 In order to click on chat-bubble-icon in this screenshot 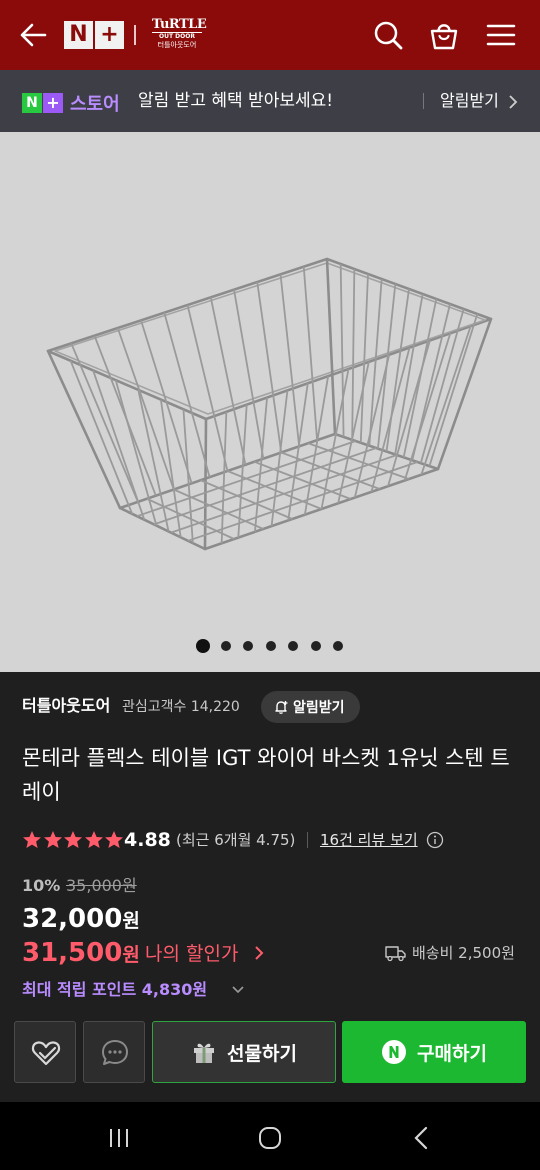, I will do `click(115, 1052)`.